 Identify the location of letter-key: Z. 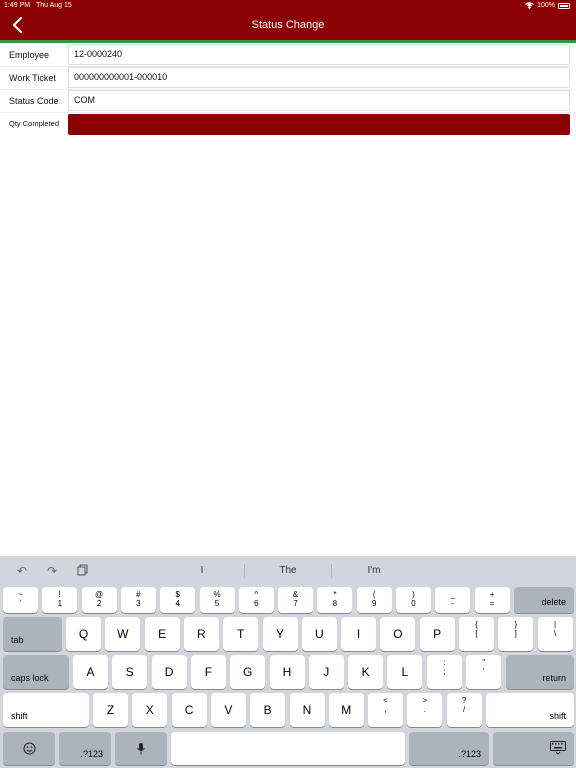
(110, 710).